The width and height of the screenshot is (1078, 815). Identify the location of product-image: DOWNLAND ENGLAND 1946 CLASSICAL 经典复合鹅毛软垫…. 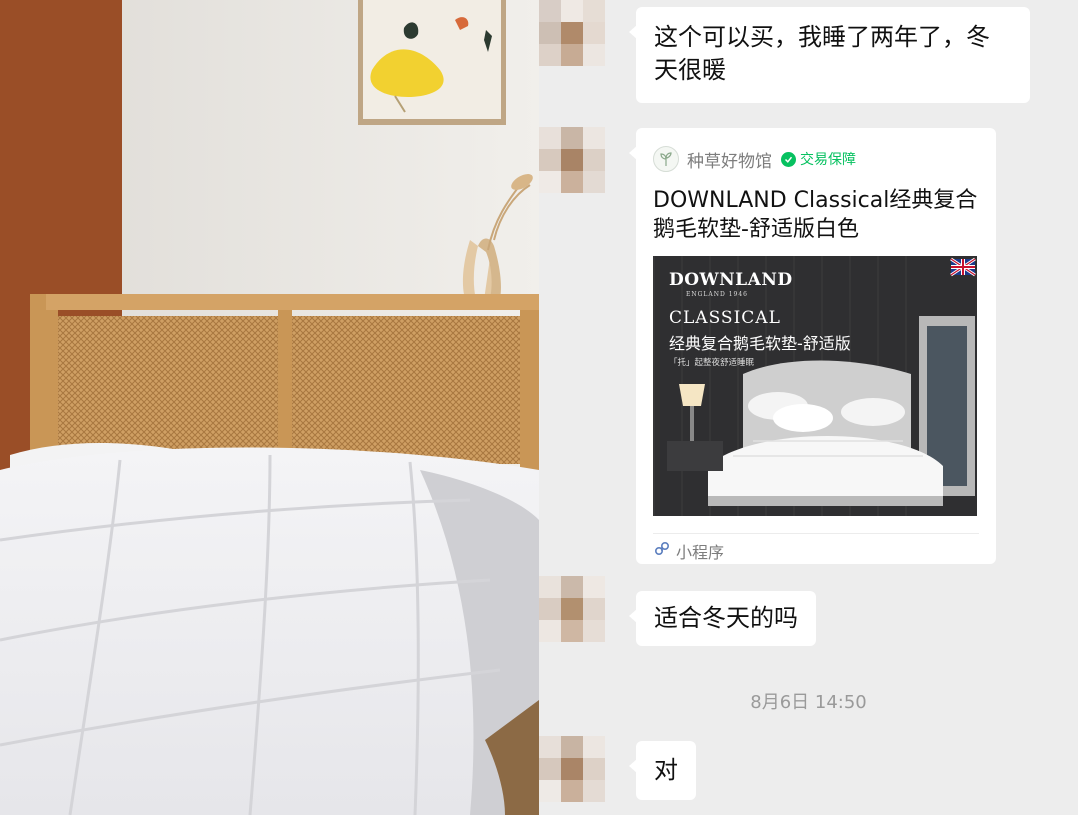
(815, 386).